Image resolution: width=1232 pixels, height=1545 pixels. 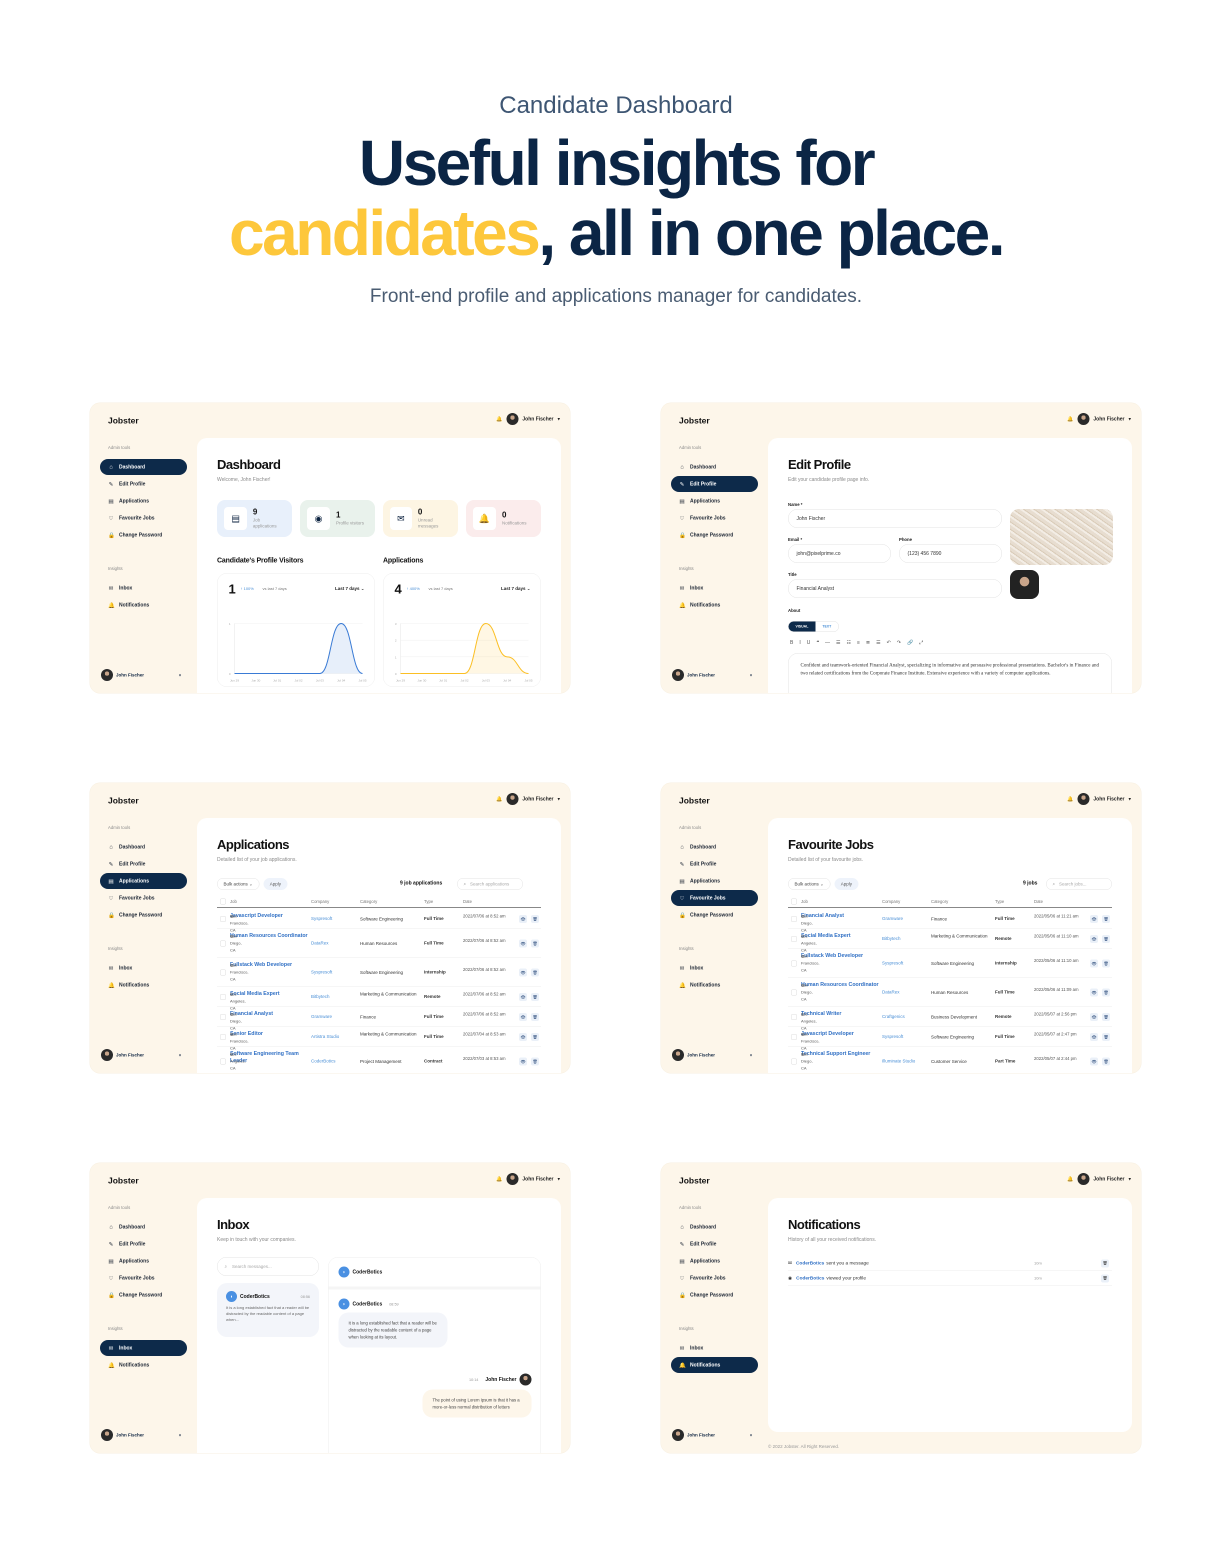 I want to click on toolbar-button: ↷, so click(x=899, y=643).